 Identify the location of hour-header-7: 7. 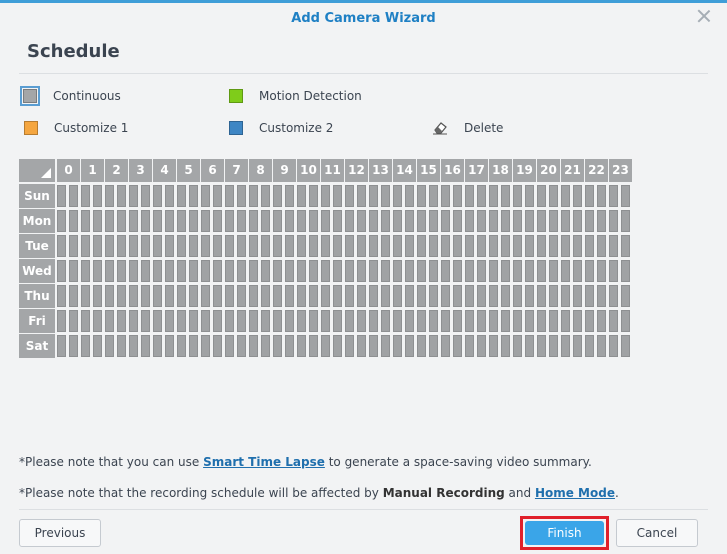
(236, 170).